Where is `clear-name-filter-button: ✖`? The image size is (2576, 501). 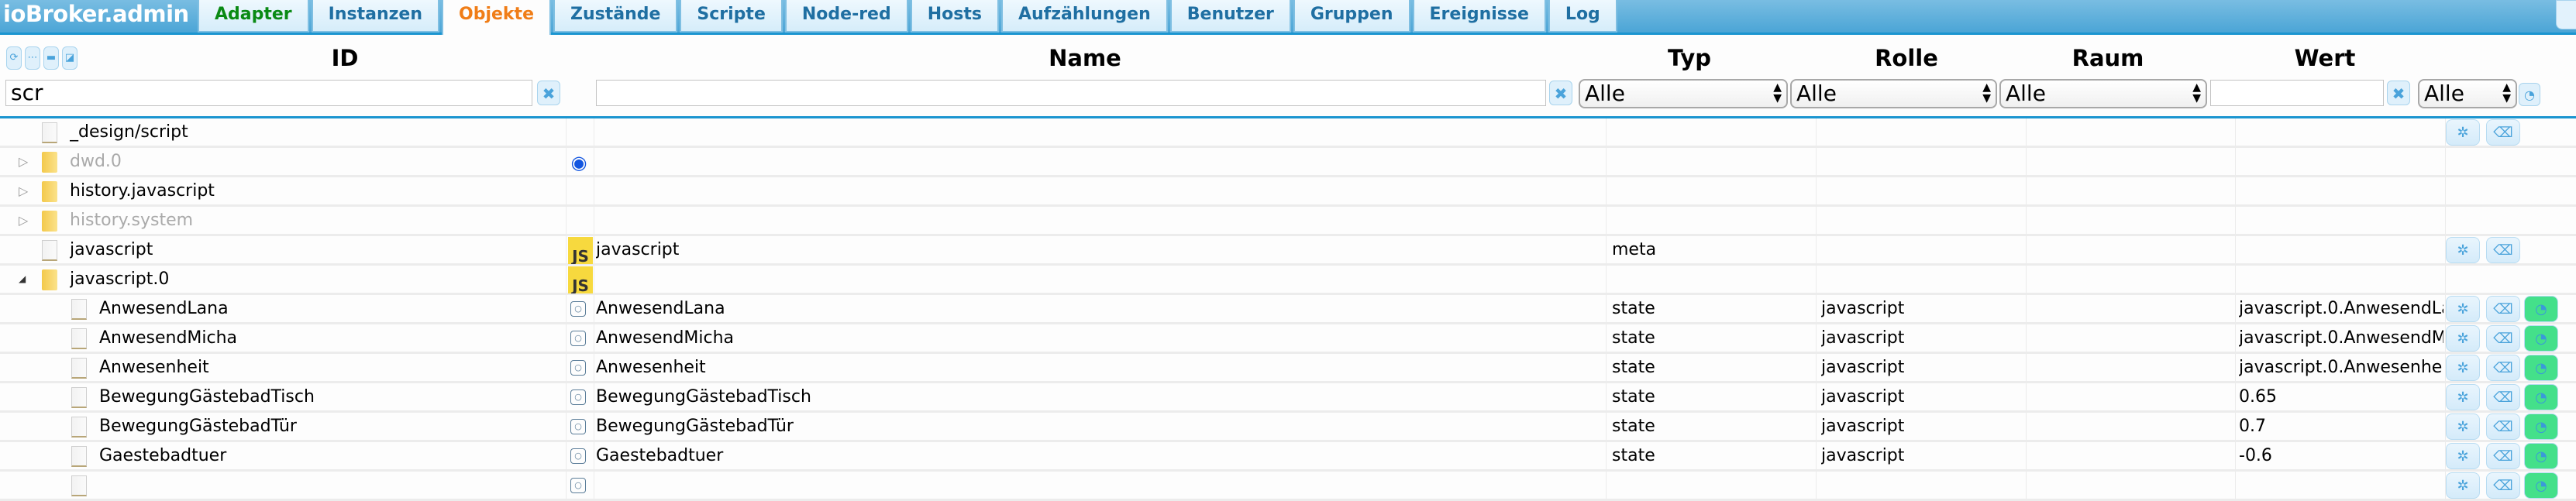
clear-name-filter-button: ✖ is located at coordinates (1560, 93).